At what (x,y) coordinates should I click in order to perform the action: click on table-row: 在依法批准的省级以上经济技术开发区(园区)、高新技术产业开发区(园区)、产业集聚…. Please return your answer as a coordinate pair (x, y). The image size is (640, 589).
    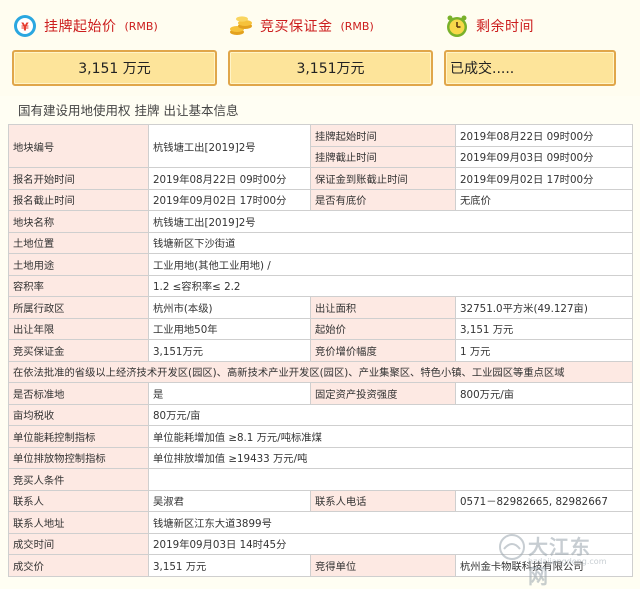
    Looking at the image, I should click on (320, 371).